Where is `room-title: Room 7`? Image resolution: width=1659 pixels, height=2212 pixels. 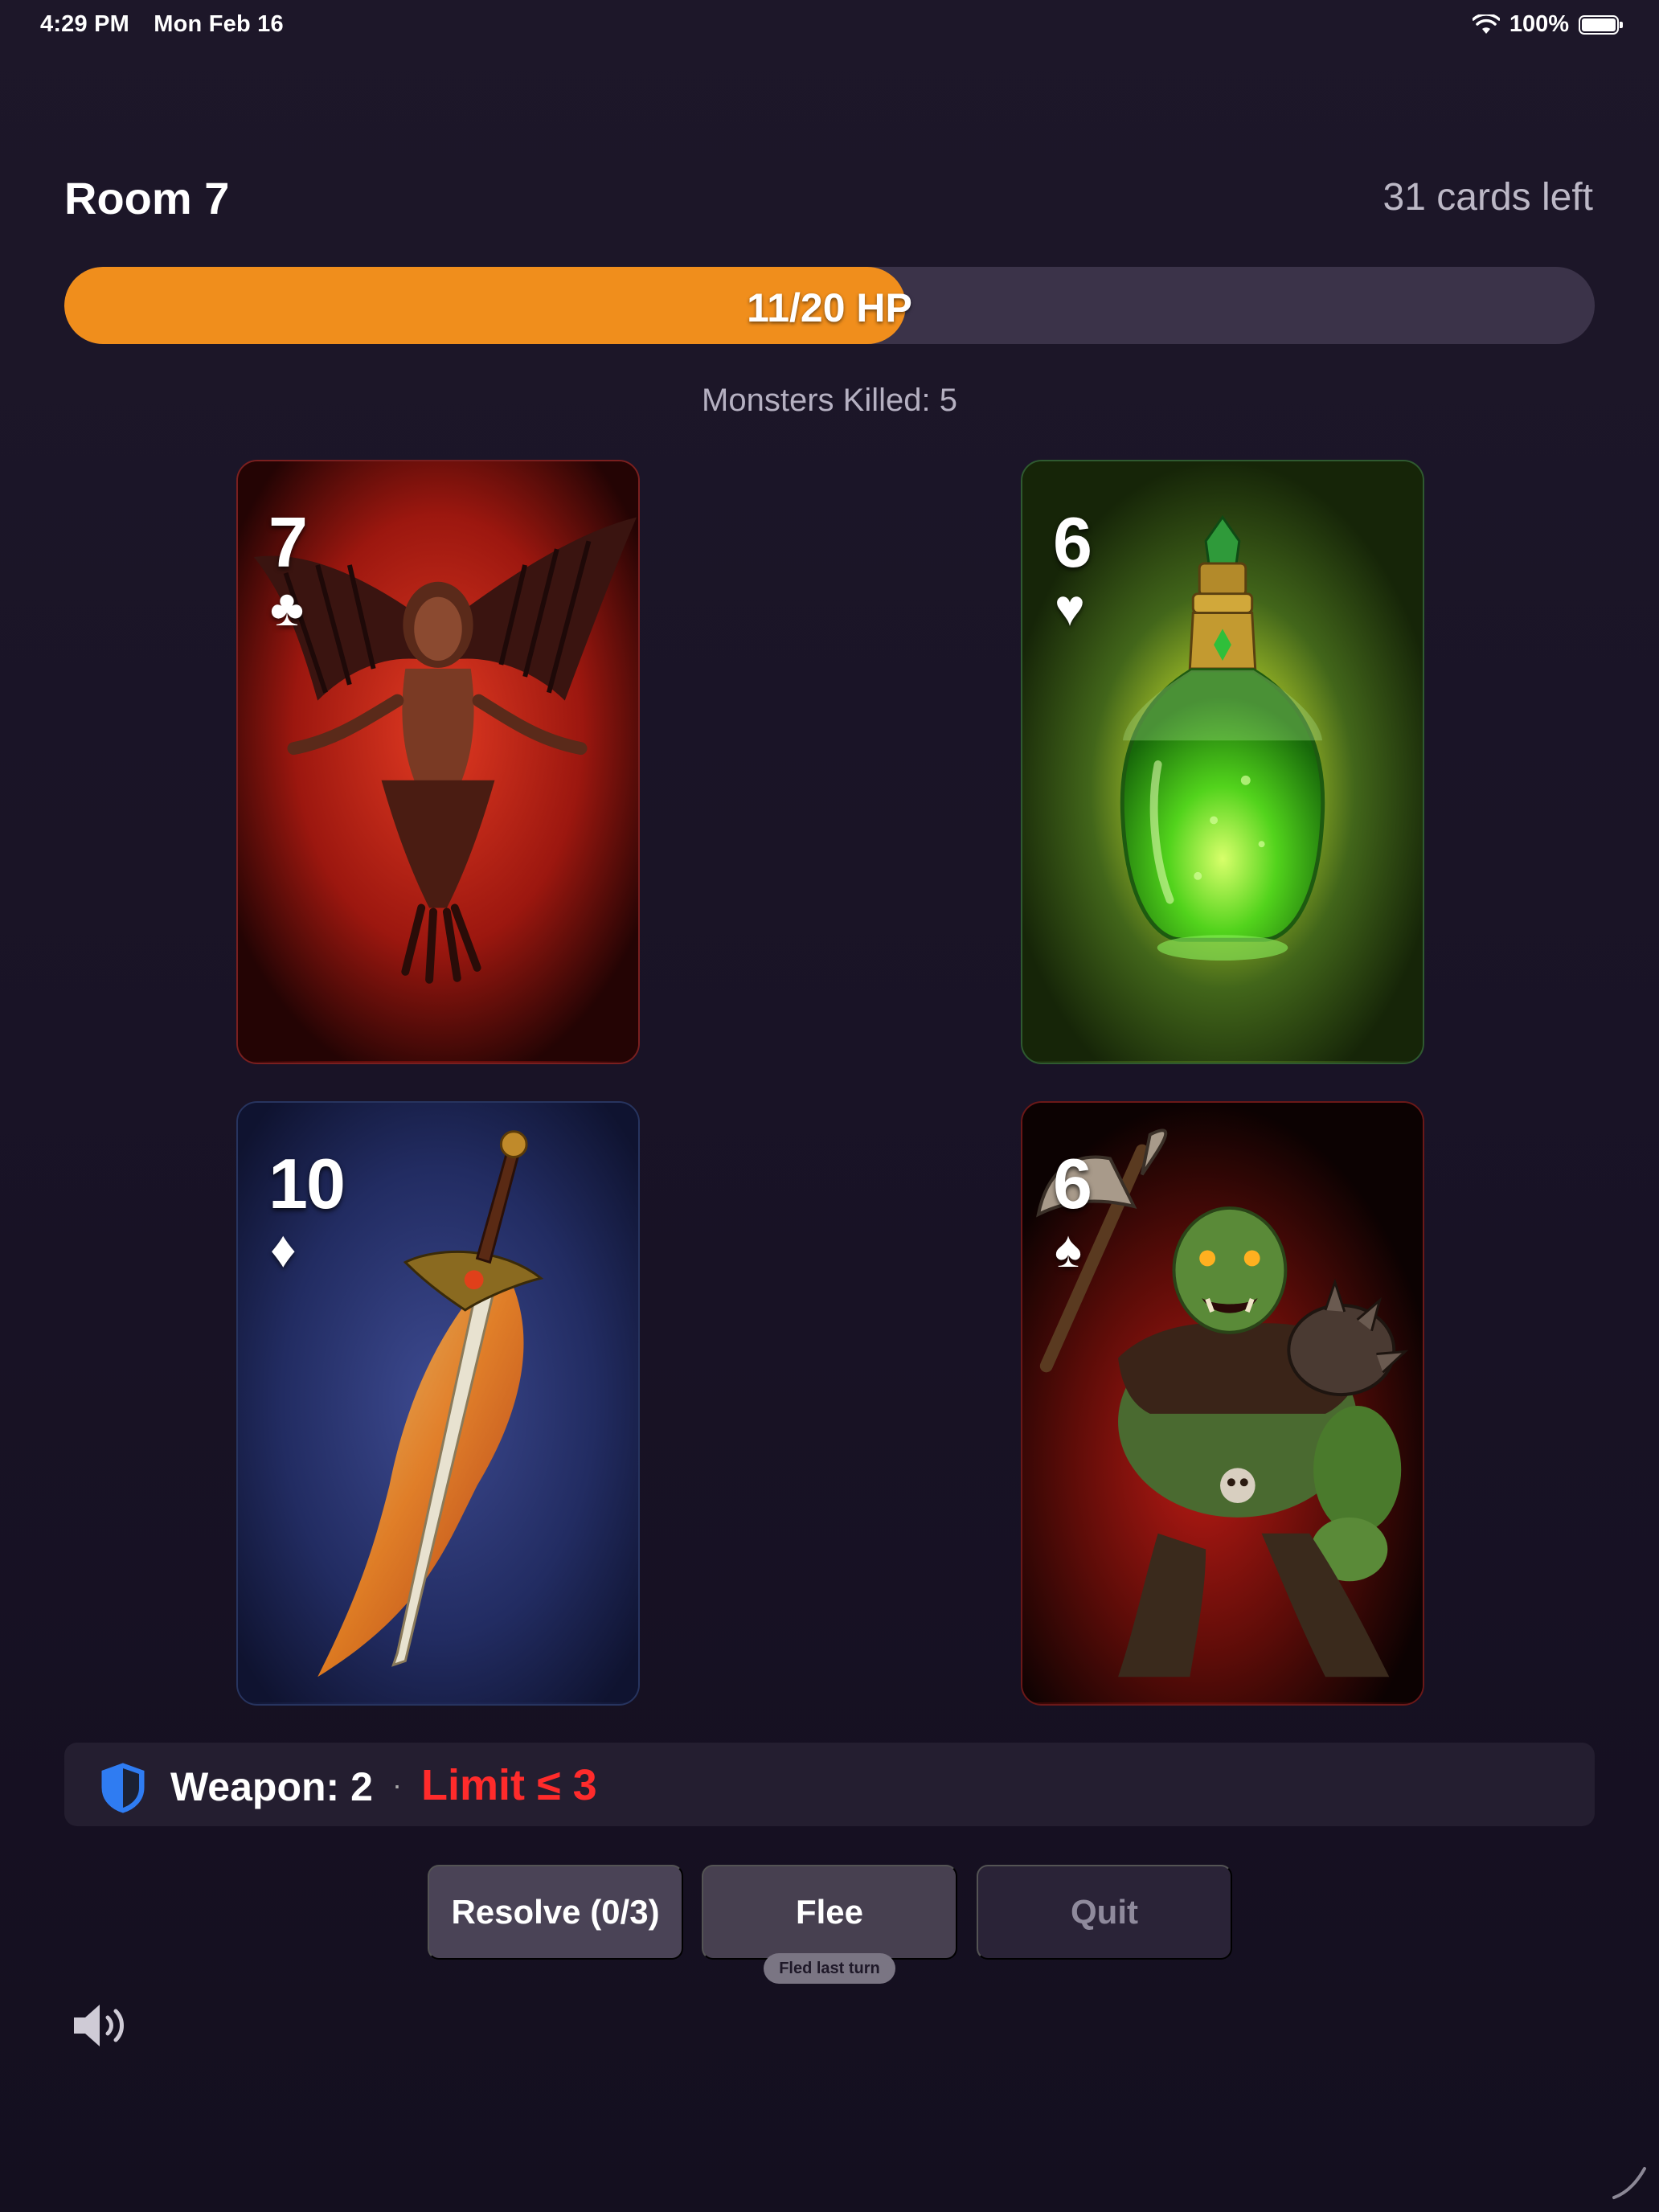 room-title: Room 7 is located at coordinates (147, 198).